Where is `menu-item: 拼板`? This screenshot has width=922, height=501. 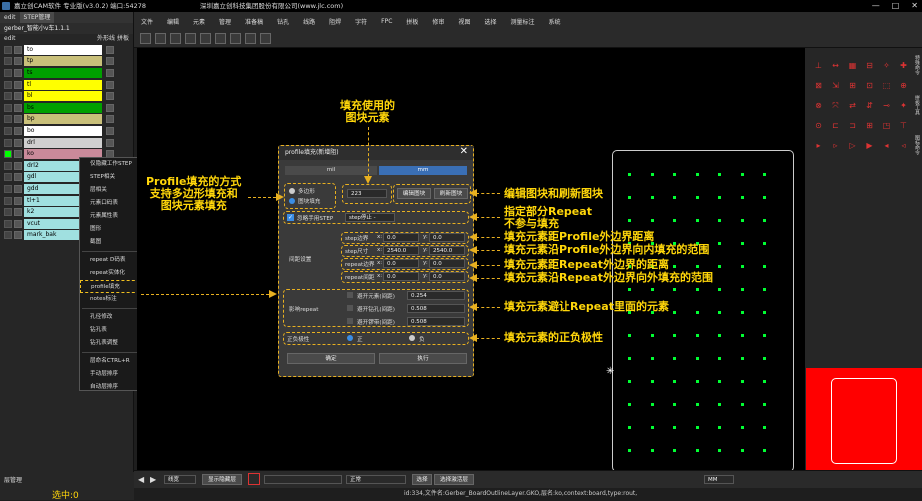
menu-item: 拼板 is located at coordinates (412, 21).